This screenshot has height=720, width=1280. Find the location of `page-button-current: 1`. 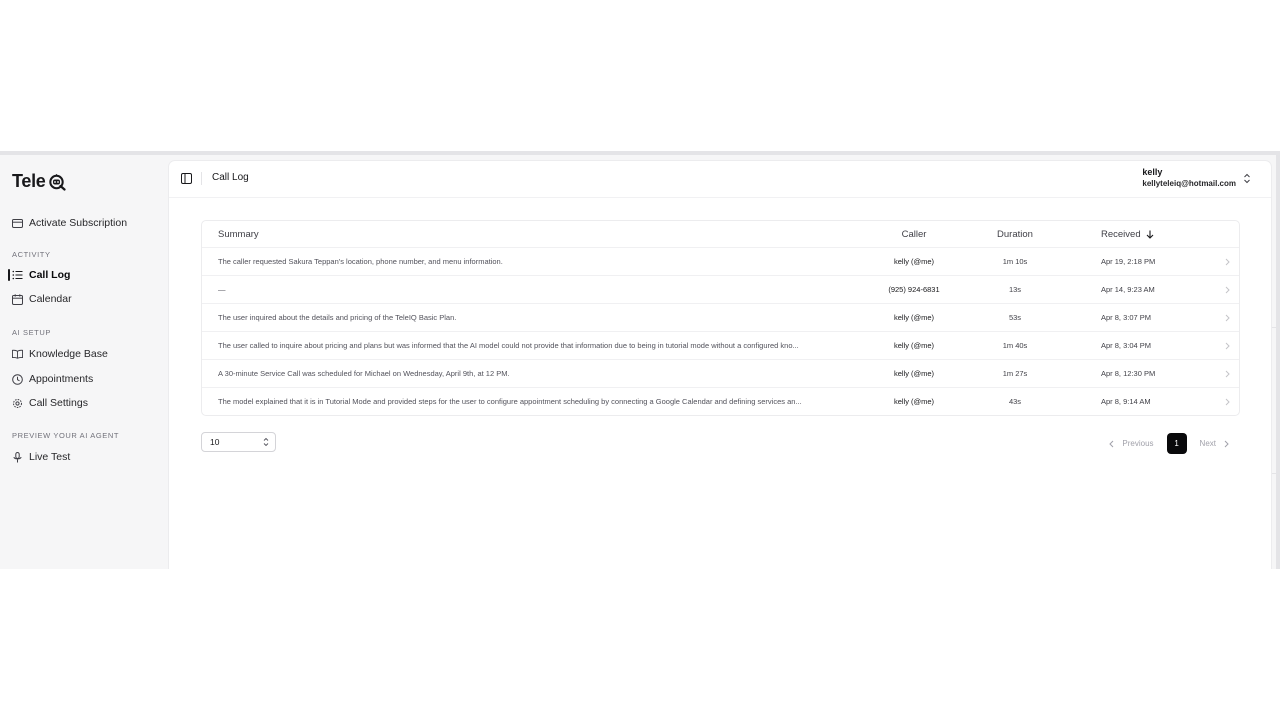

page-button-current: 1 is located at coordinates (1176, 443).